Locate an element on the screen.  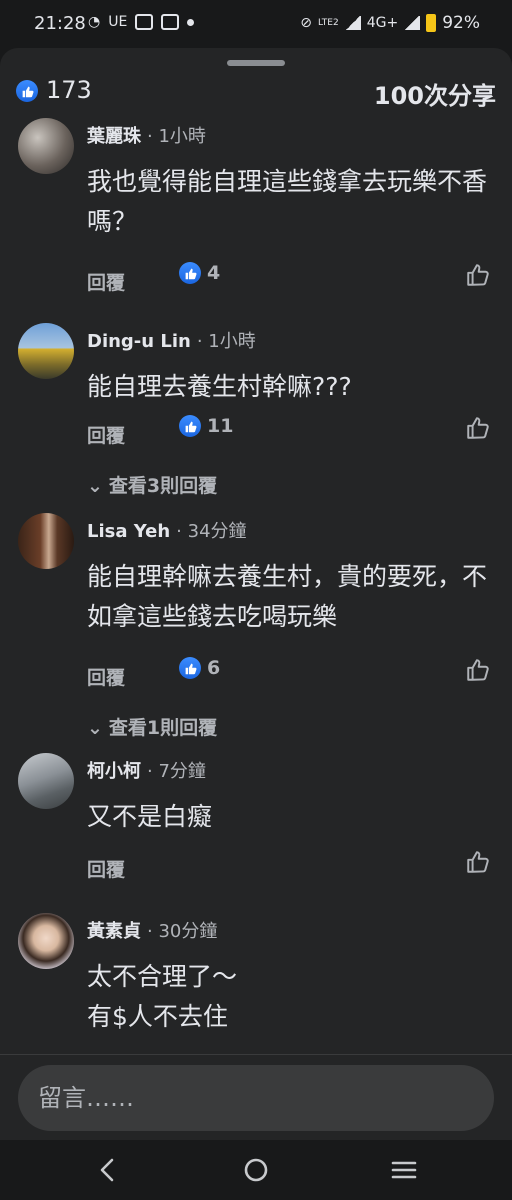
comment-reactions: 11 is located at coordinates (206, 426).